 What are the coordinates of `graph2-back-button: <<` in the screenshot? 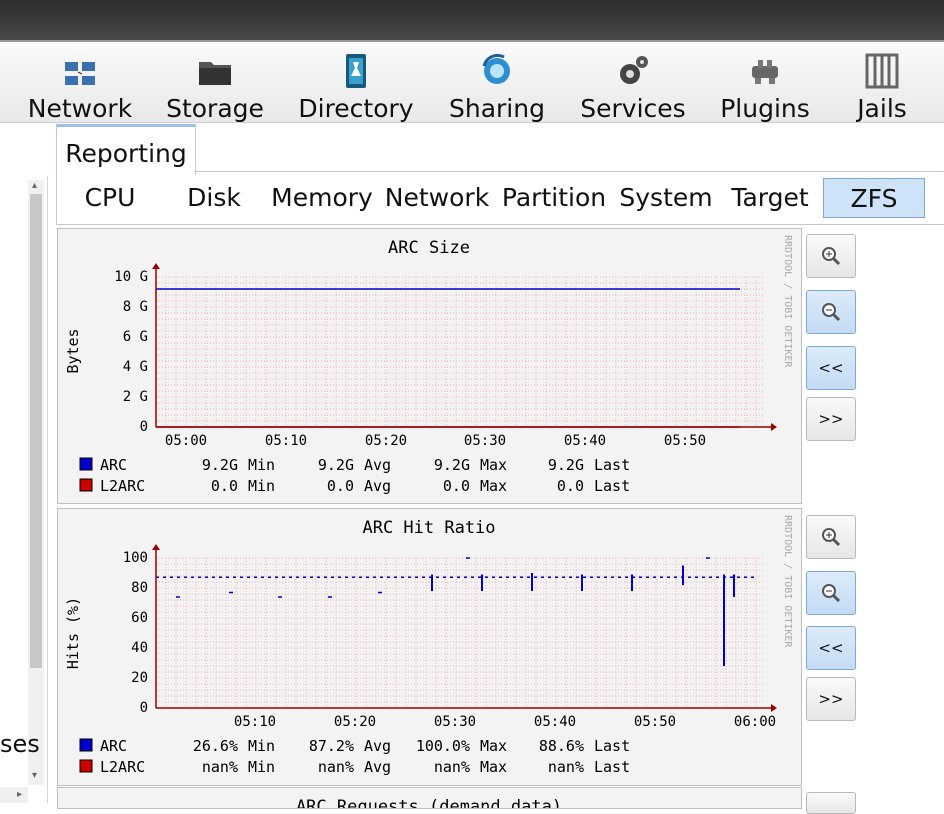 It's located at (831, 648).